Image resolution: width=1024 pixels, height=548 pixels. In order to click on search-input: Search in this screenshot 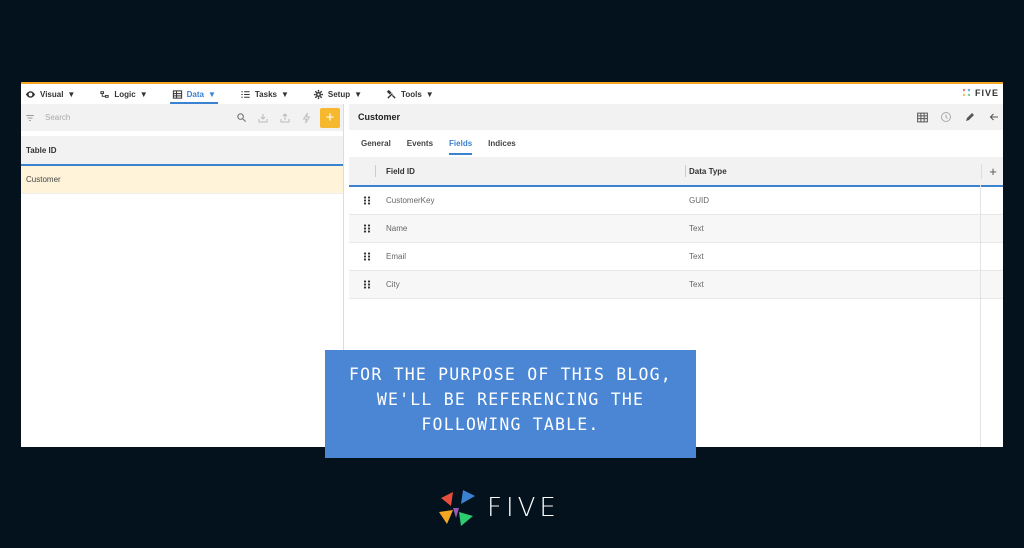, I will do `click(135, 117)`.